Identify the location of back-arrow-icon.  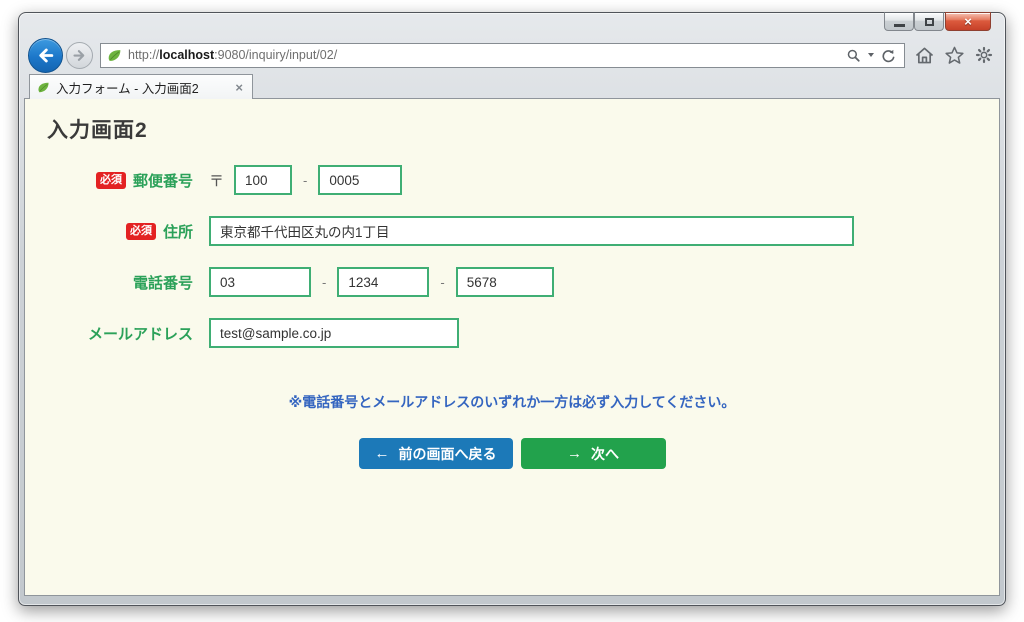
(46, 55).